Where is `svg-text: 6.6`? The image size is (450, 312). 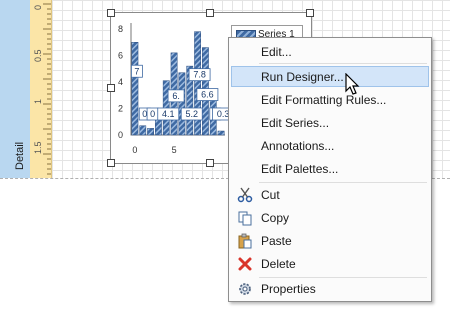 svg-text: 6.6 is located at coordinates (207, 95).